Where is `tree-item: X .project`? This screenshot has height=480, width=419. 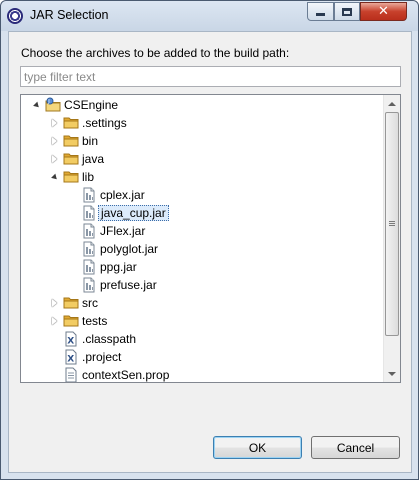 tree-item: X .project is located at coordinates (202, 357).